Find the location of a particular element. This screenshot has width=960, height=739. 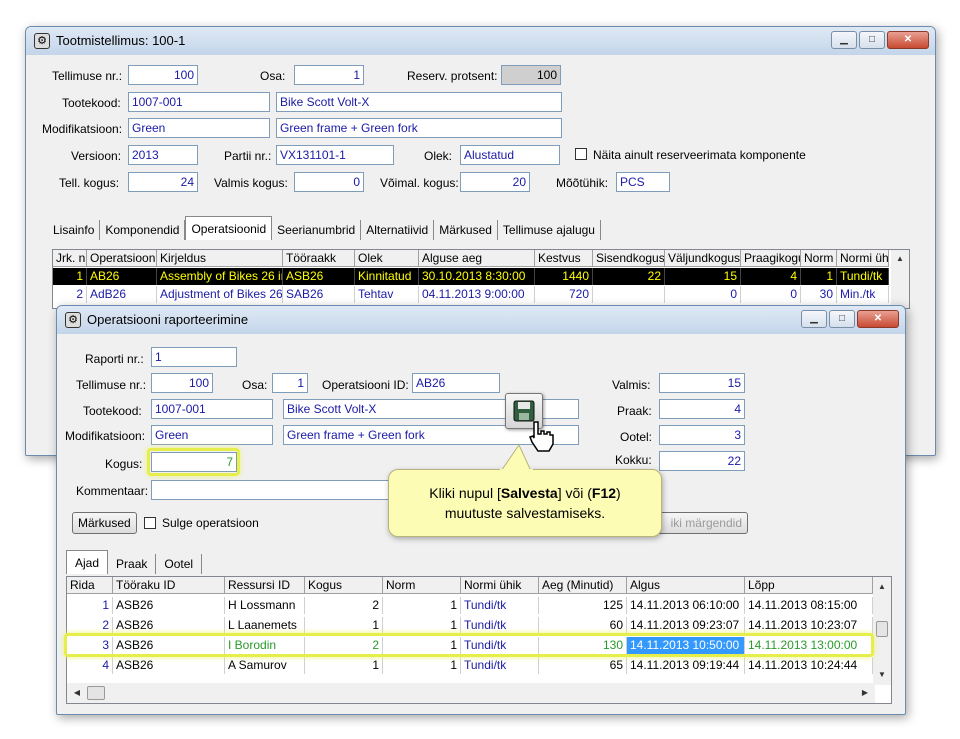

version-field: 2013 is located at coordinates (163, 155).